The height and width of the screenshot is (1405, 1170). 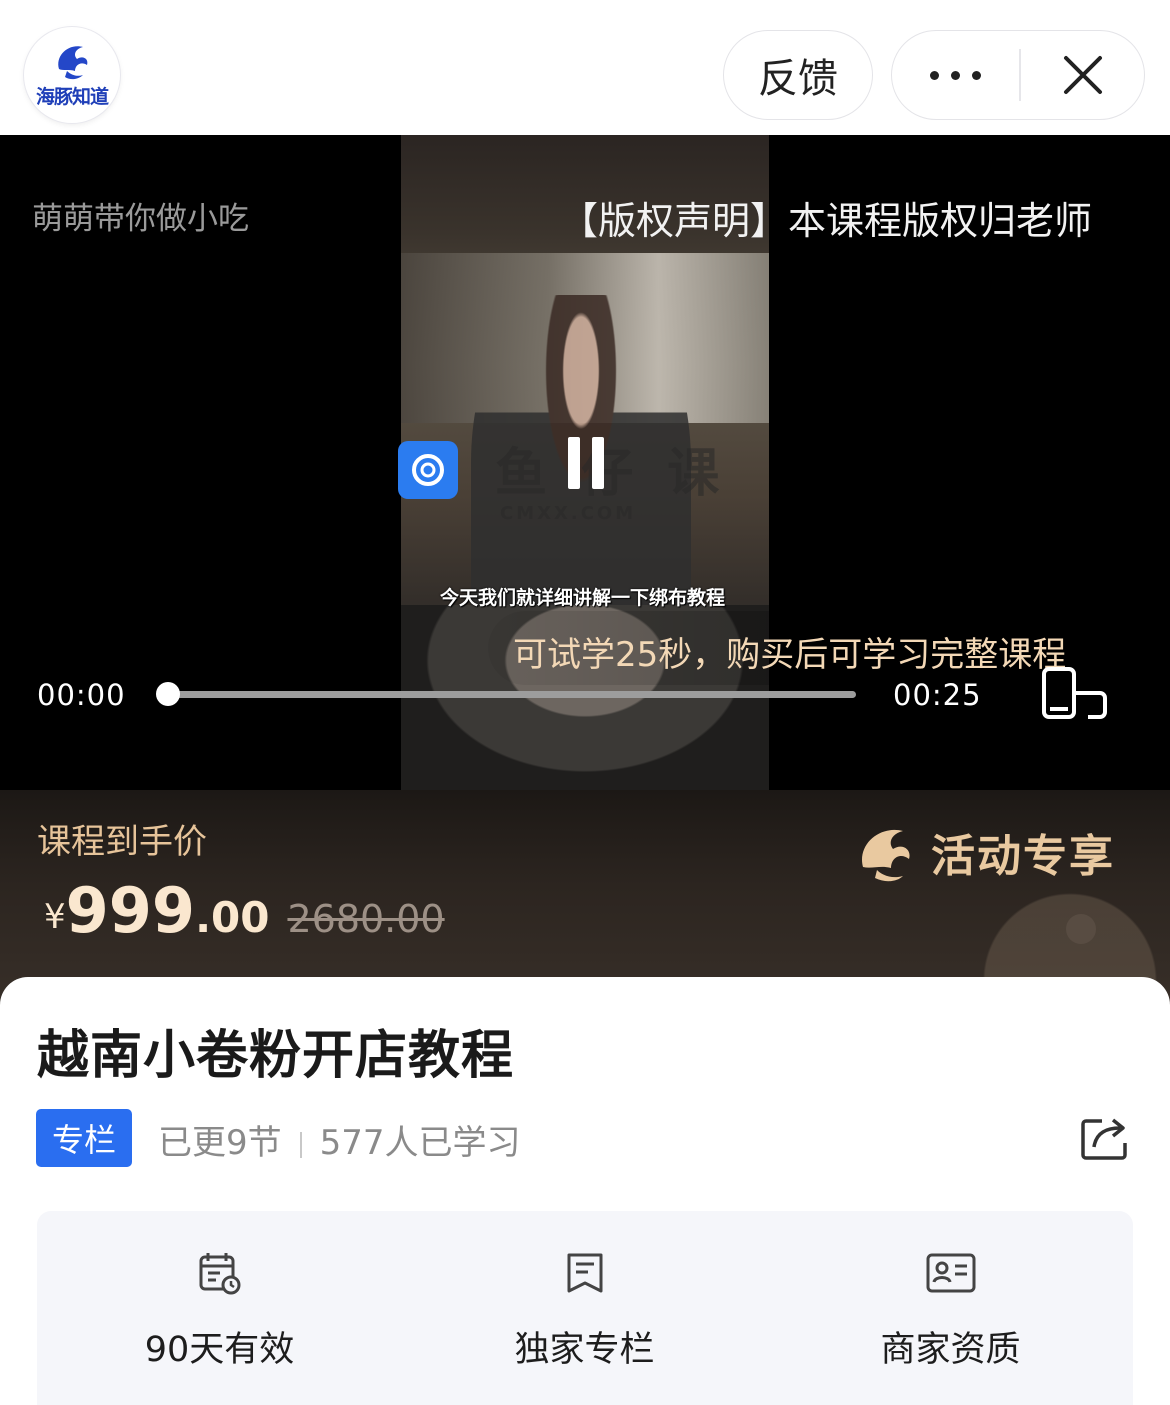 I want to click on feature-exclusive: 独家专栏, so click(x=584, y=1308).